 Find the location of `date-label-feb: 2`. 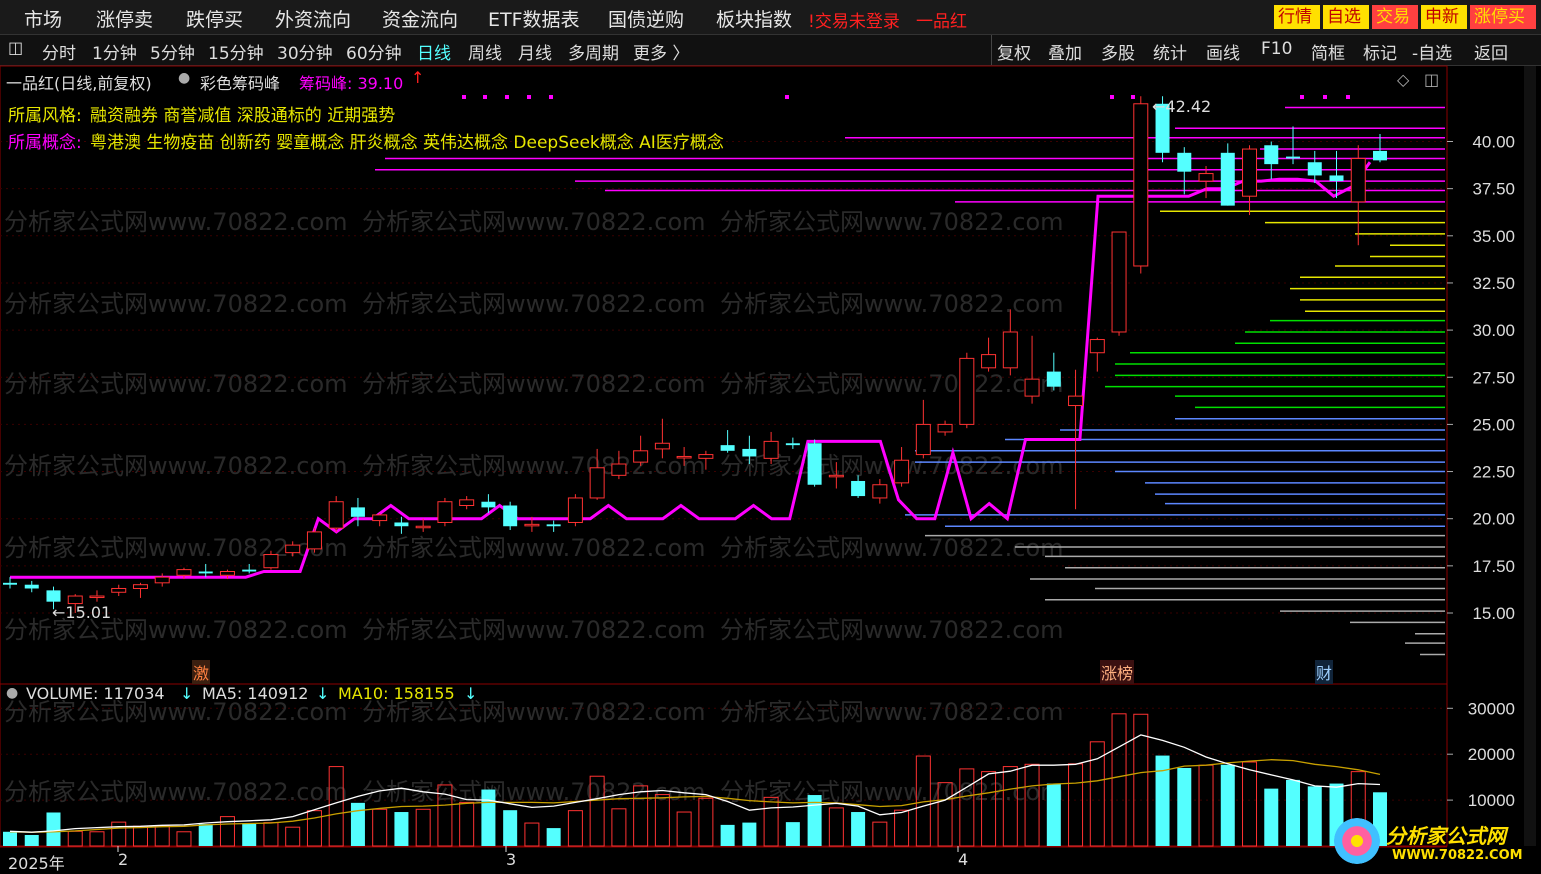

date-label-feb: 2 is located at coordinates (123, 859).